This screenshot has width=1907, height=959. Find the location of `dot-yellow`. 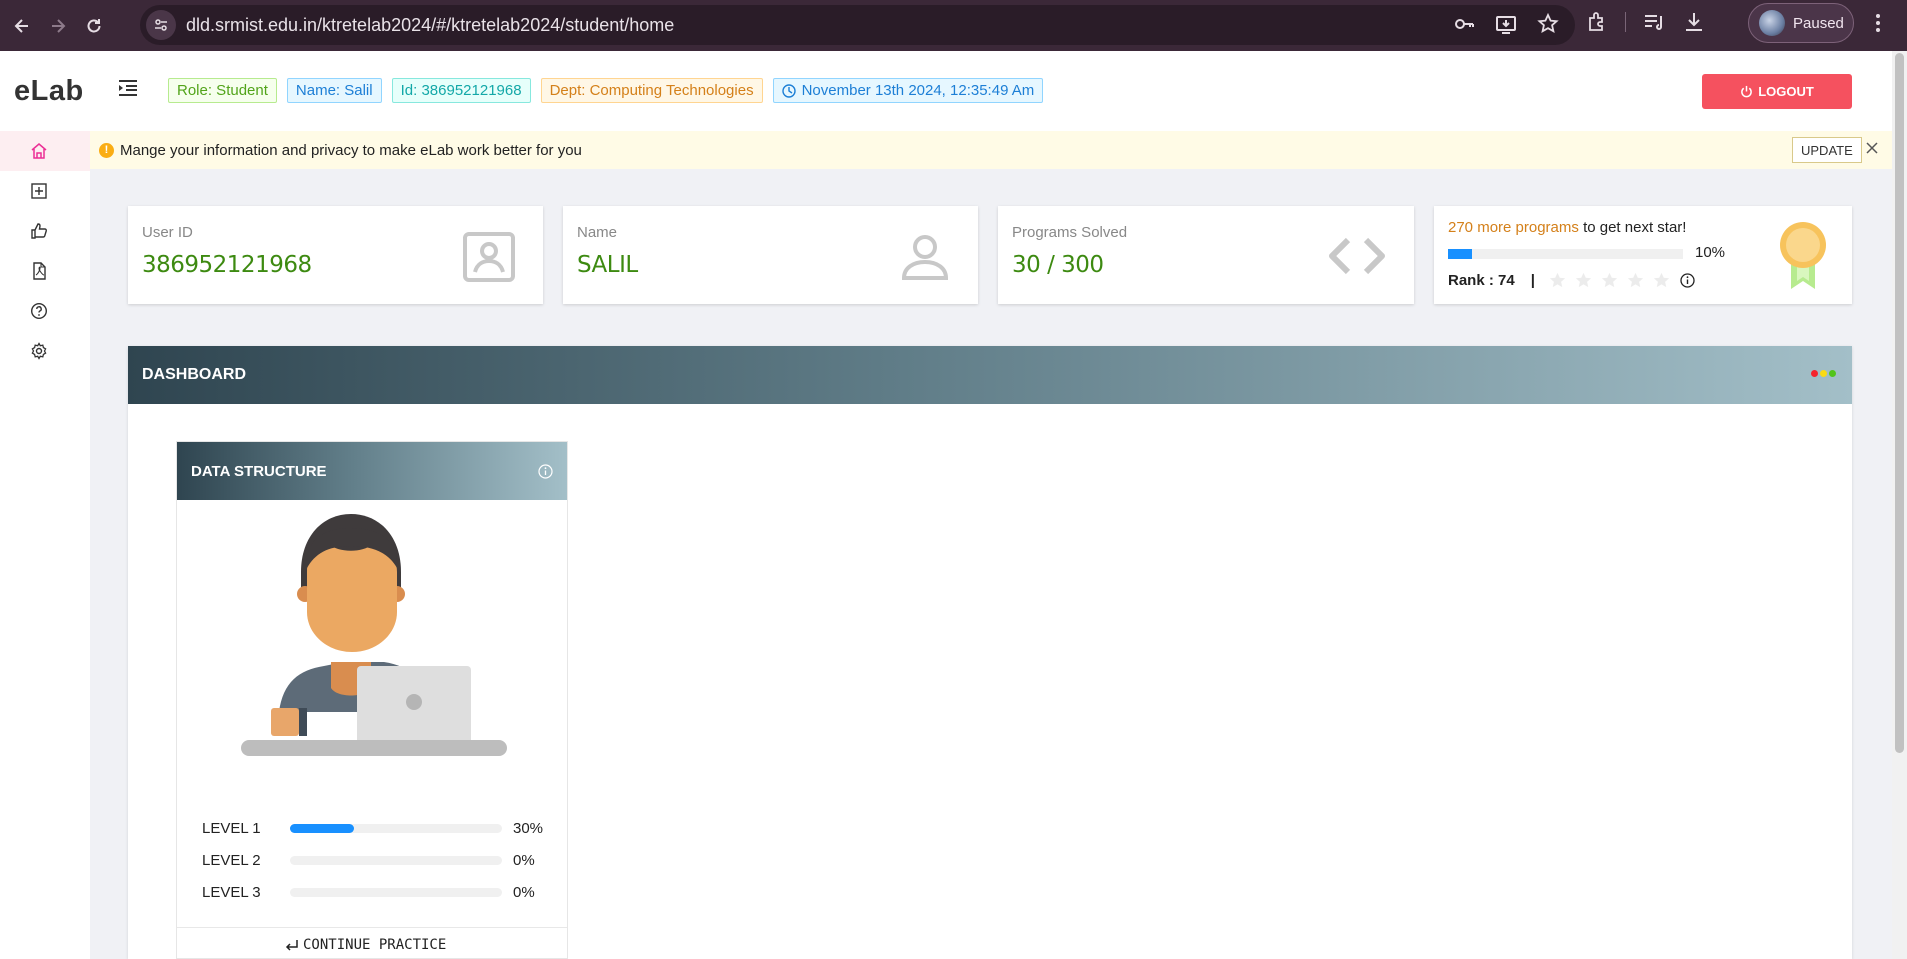

dot-yellow is located at coordinates (1823, 373).